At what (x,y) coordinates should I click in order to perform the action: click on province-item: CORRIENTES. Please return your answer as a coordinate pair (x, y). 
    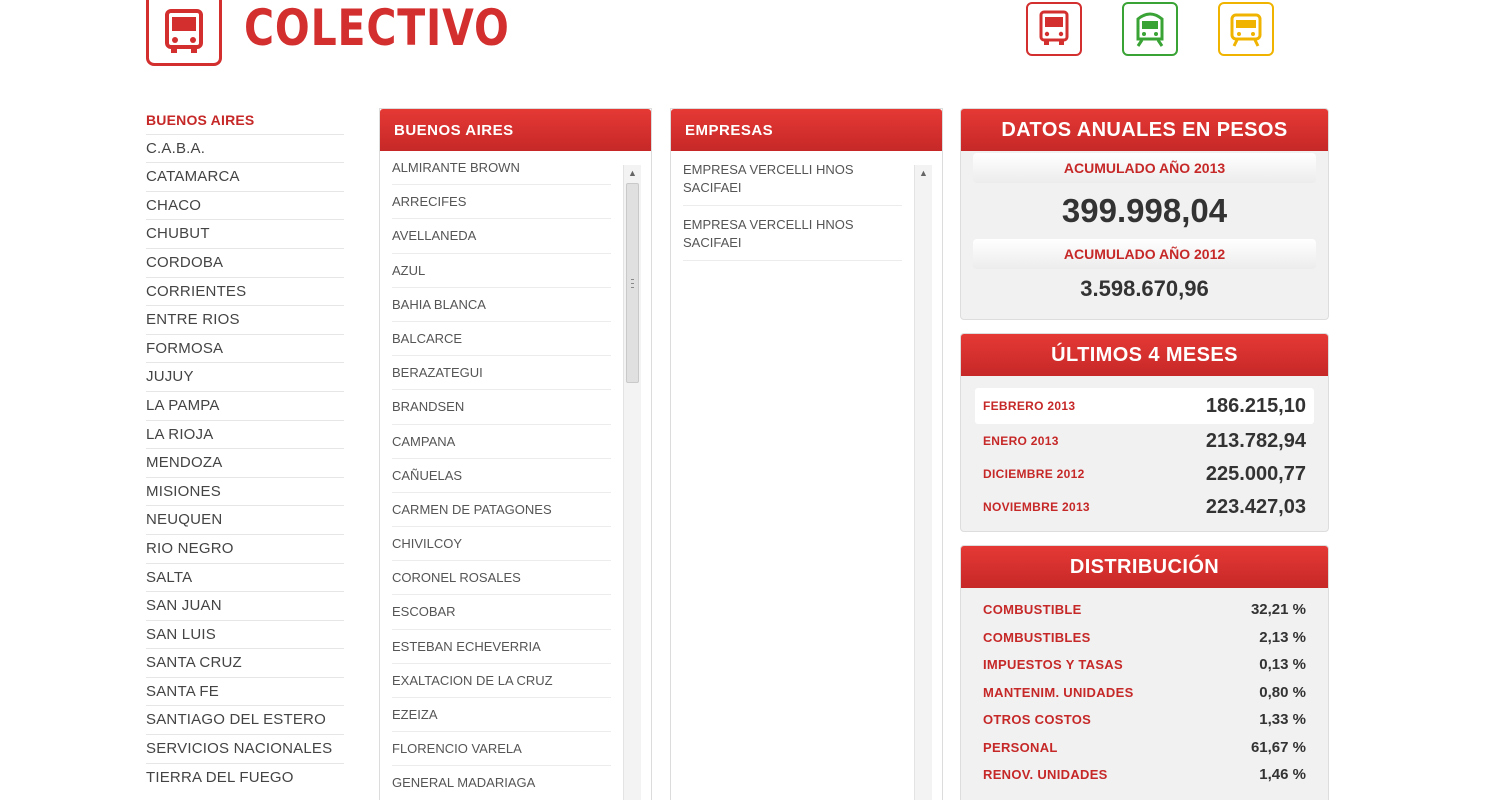
    Looking at the image, I should click on (245, 292).